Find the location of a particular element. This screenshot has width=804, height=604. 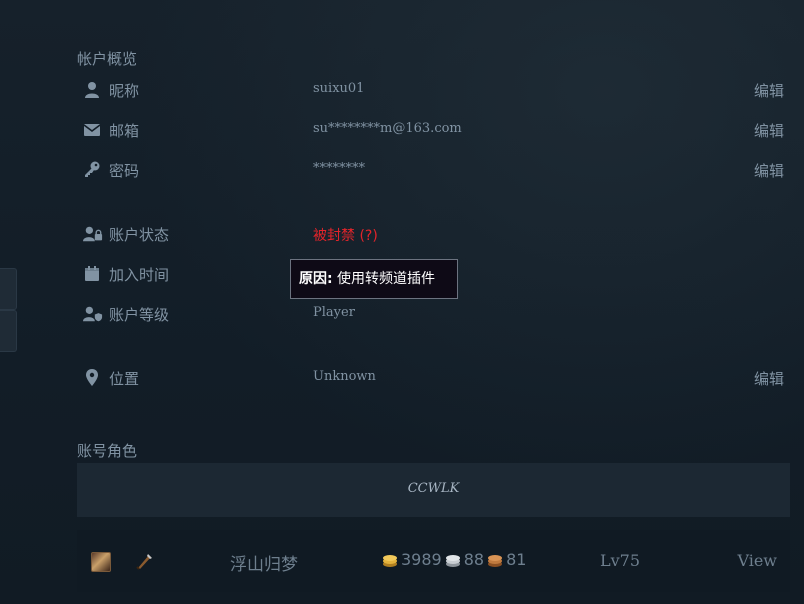

ban-reason-tooltip: 原因: 使用转频道插件 is located at coordinates (374, 279).